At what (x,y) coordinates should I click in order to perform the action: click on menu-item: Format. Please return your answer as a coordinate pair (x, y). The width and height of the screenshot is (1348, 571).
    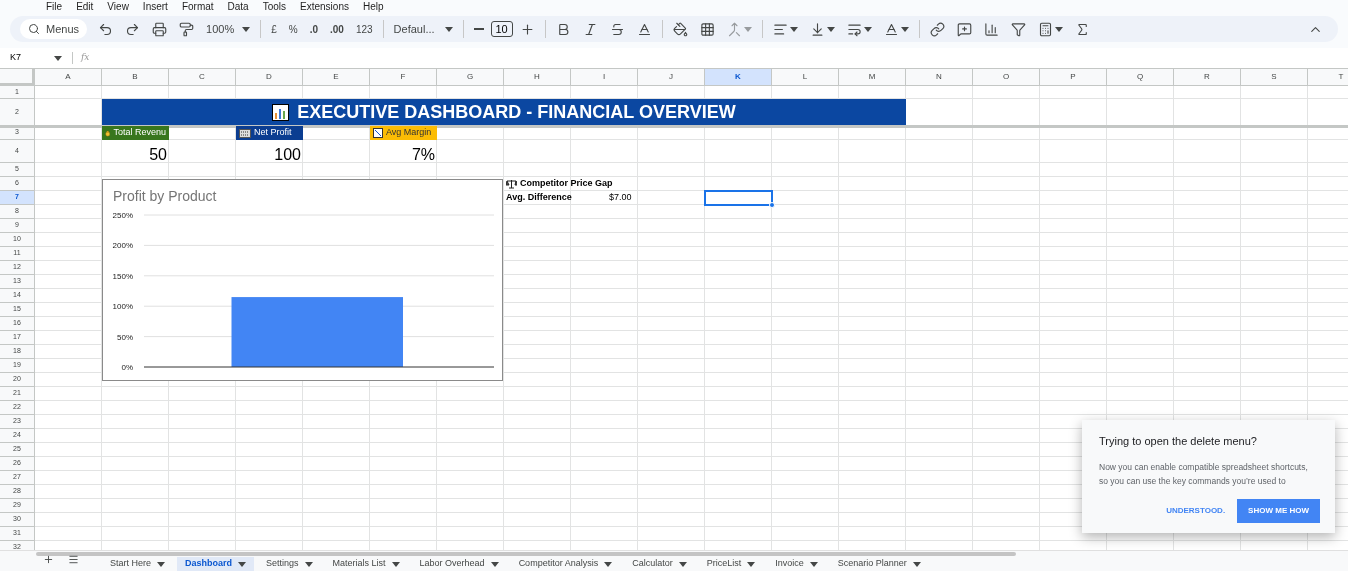
    Looking at the image, I should click on (197, 7).